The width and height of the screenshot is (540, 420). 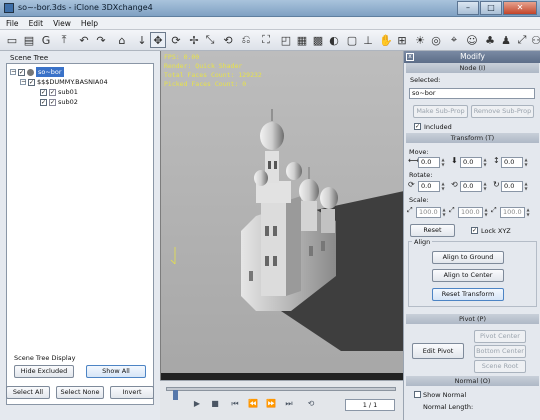 What do you see at coordinates (526, 162) in the screenshot?
I see `move-z-spin: ▲ ▼` at bounding box center [526, 162].